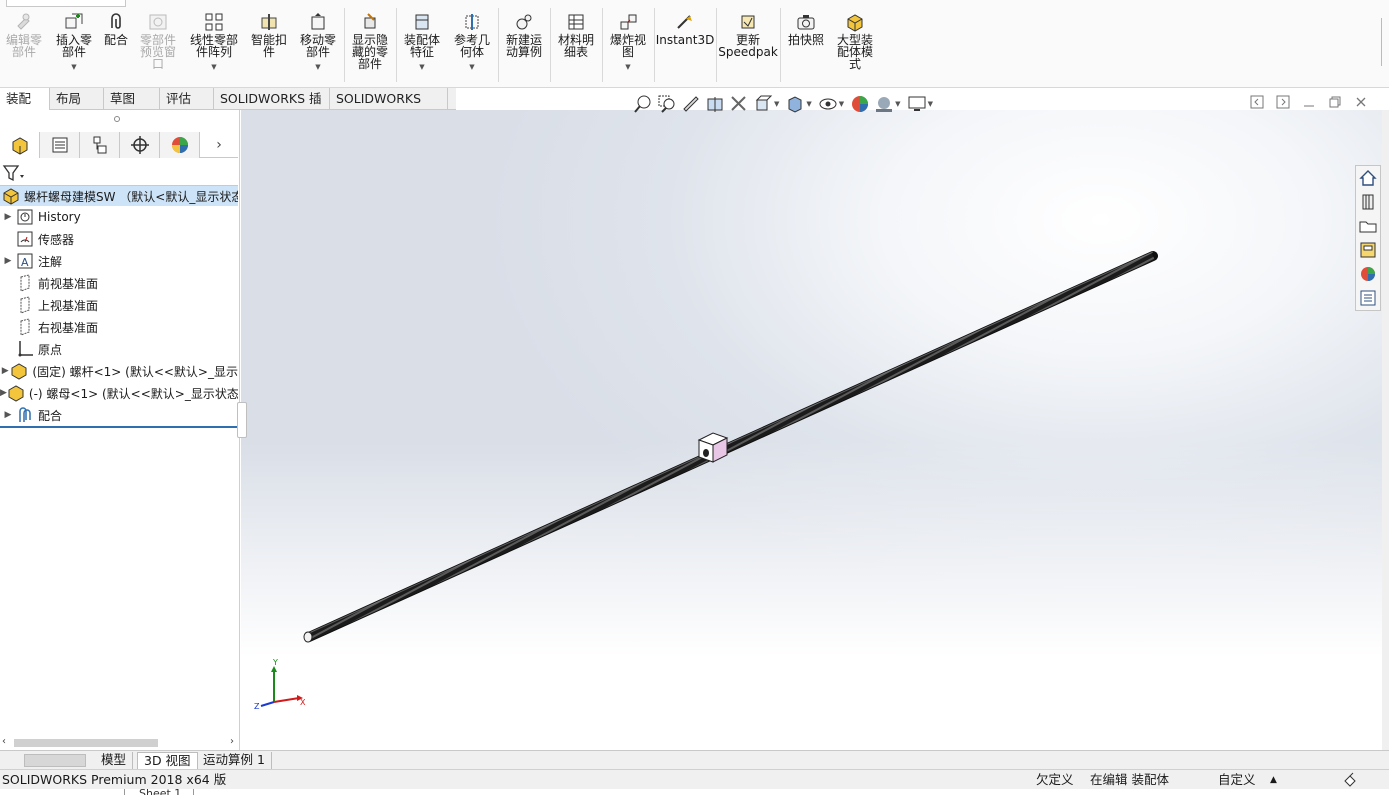  I want to click on scroll-right-icon: ›, so click(232, 741).